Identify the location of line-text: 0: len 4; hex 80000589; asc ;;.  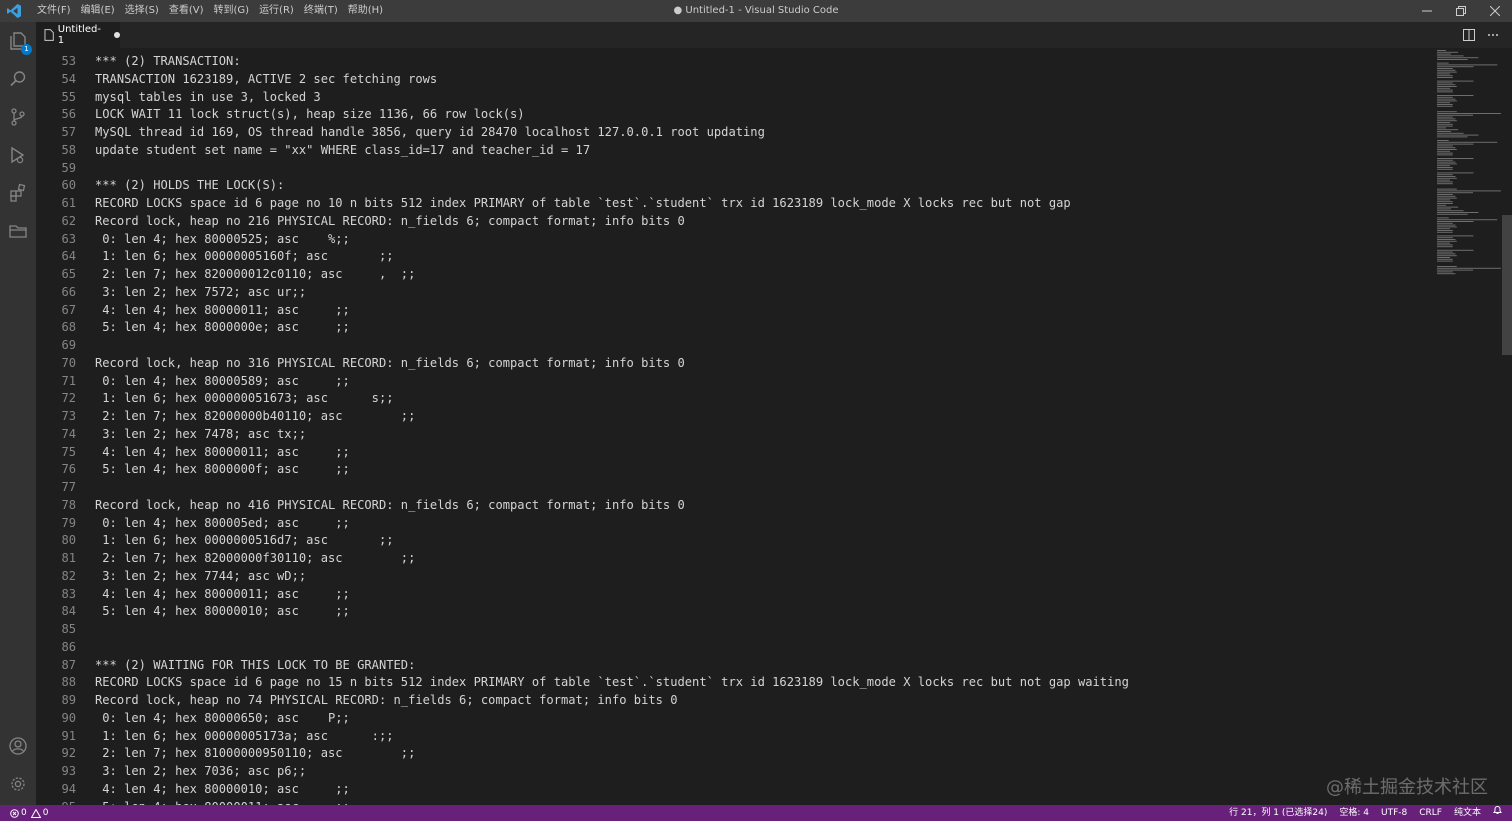
(222, 380).